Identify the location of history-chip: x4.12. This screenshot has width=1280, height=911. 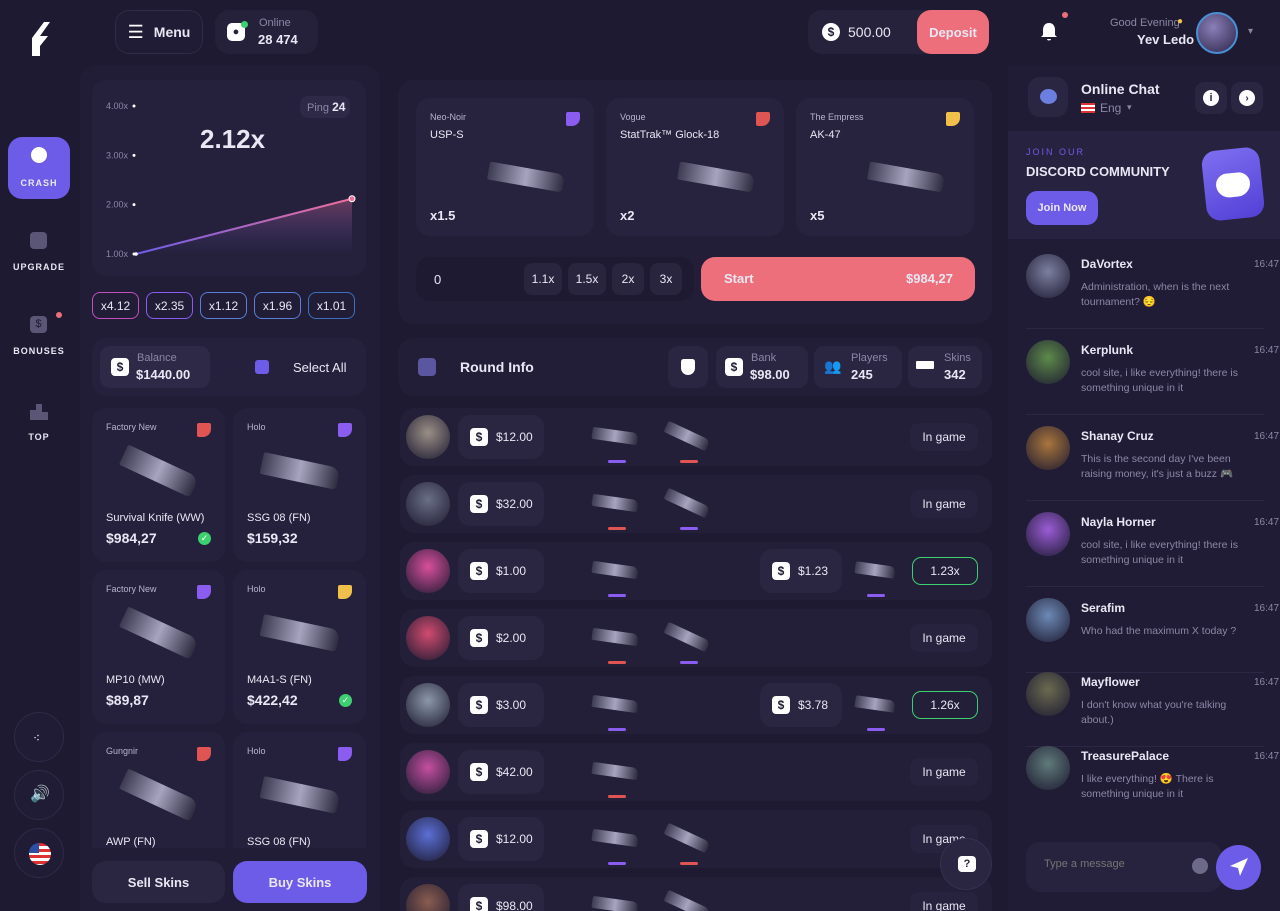
(115, 305).